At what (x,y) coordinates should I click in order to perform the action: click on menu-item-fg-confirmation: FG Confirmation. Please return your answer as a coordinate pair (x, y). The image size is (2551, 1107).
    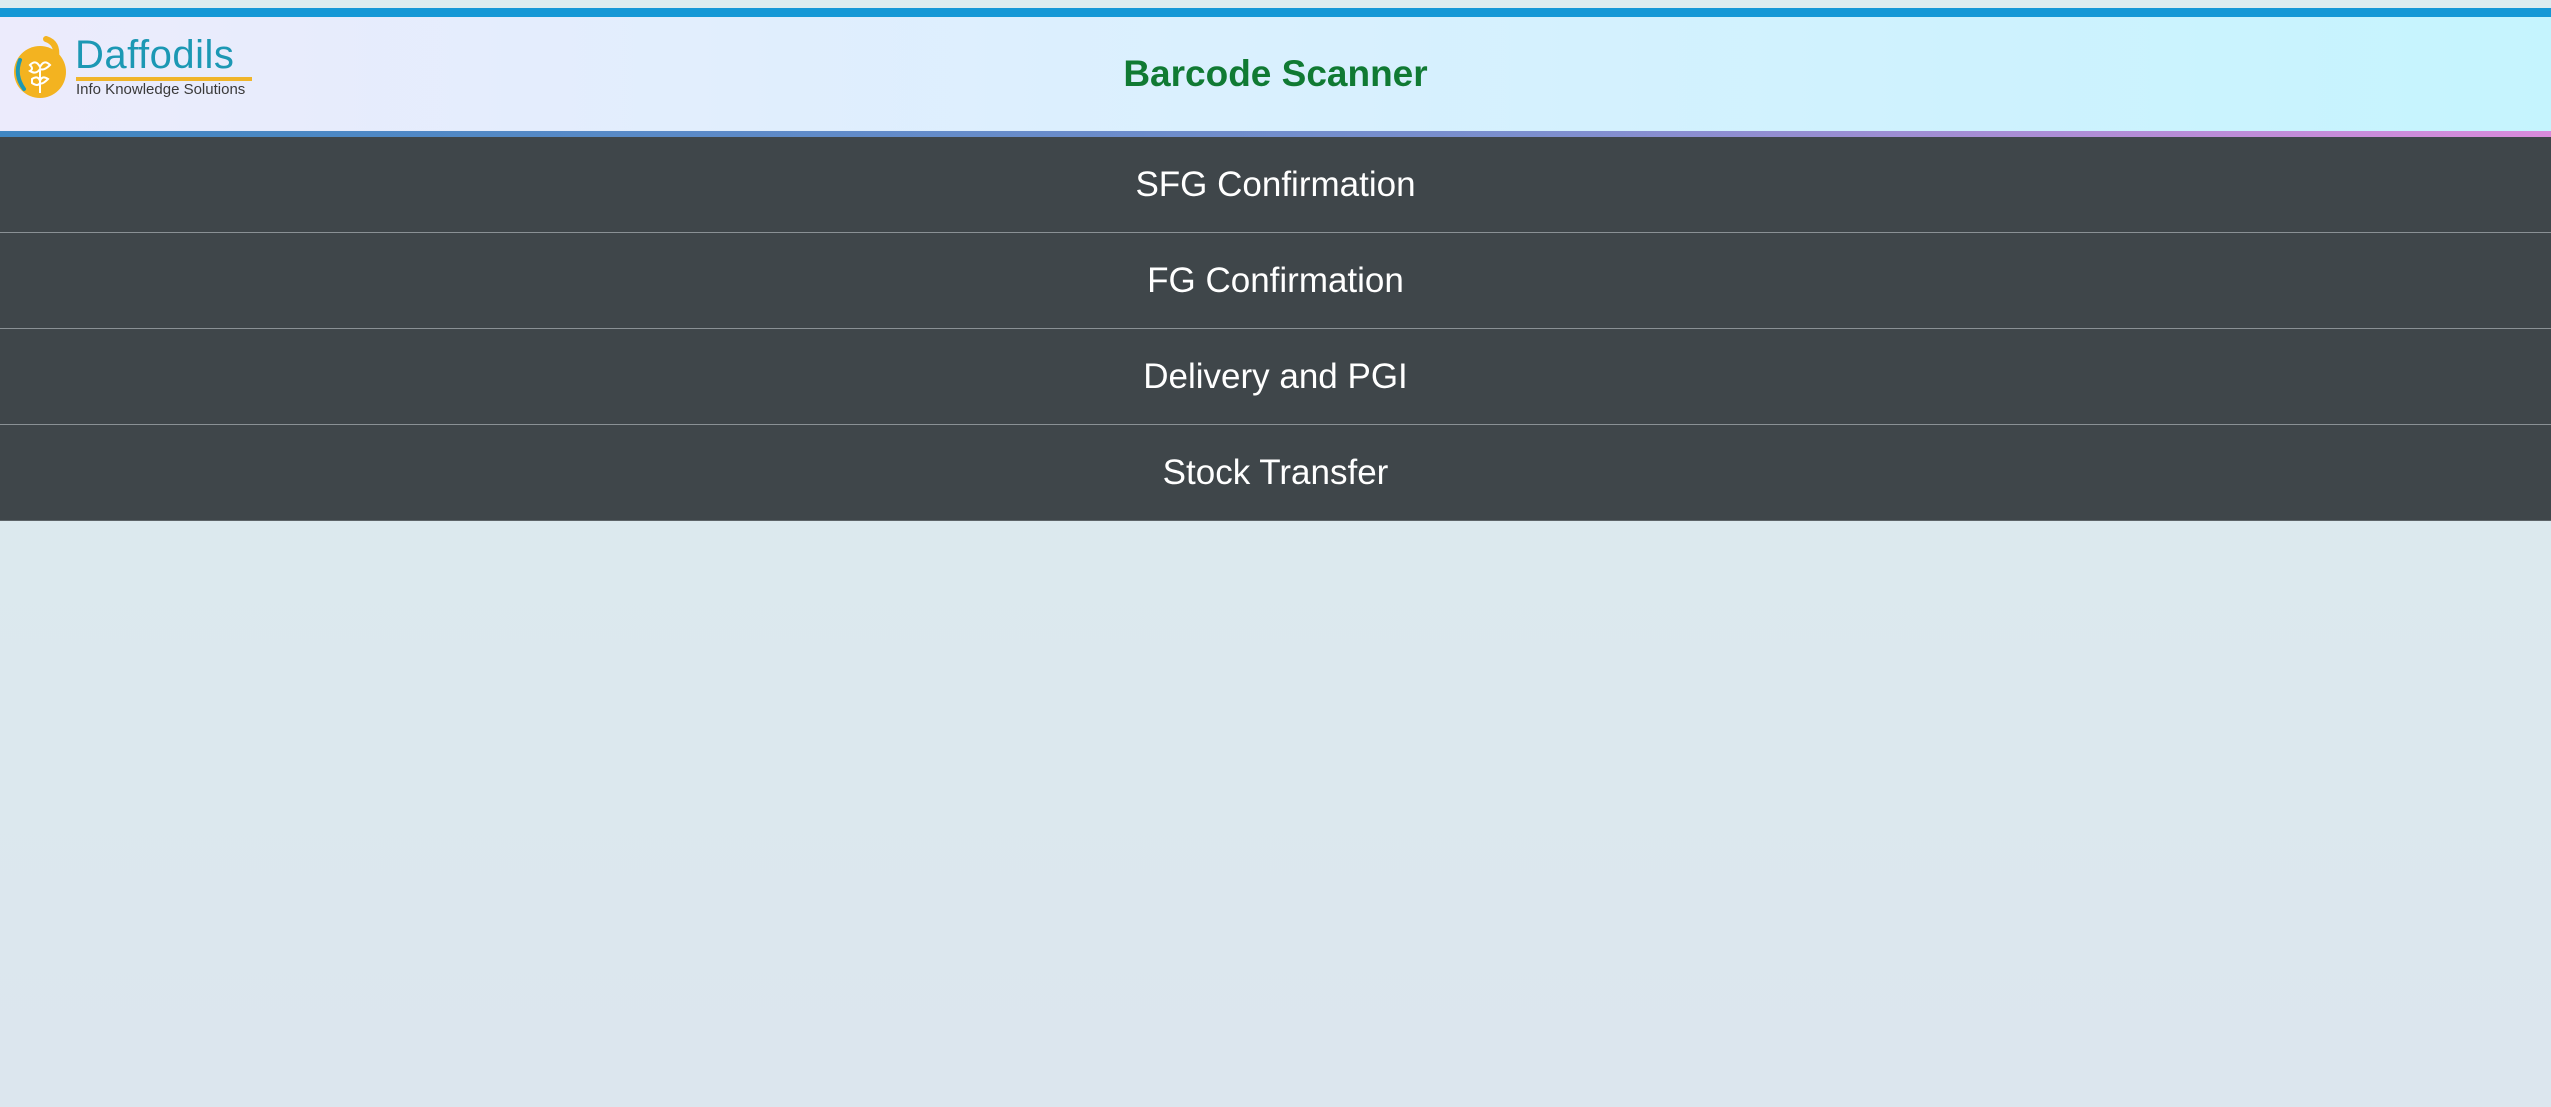
    Looking at the image, I should click on (1275, 281).